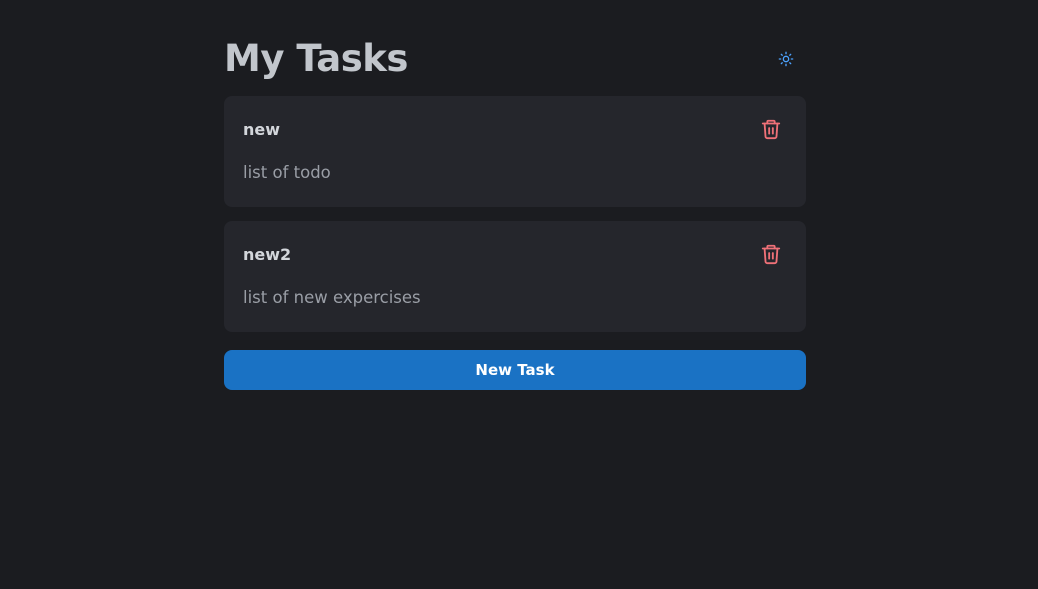  What do you see at coordinates (515, 59) in the screenshot?
I see `header: My Tasks` at bounding box center [515, 59].